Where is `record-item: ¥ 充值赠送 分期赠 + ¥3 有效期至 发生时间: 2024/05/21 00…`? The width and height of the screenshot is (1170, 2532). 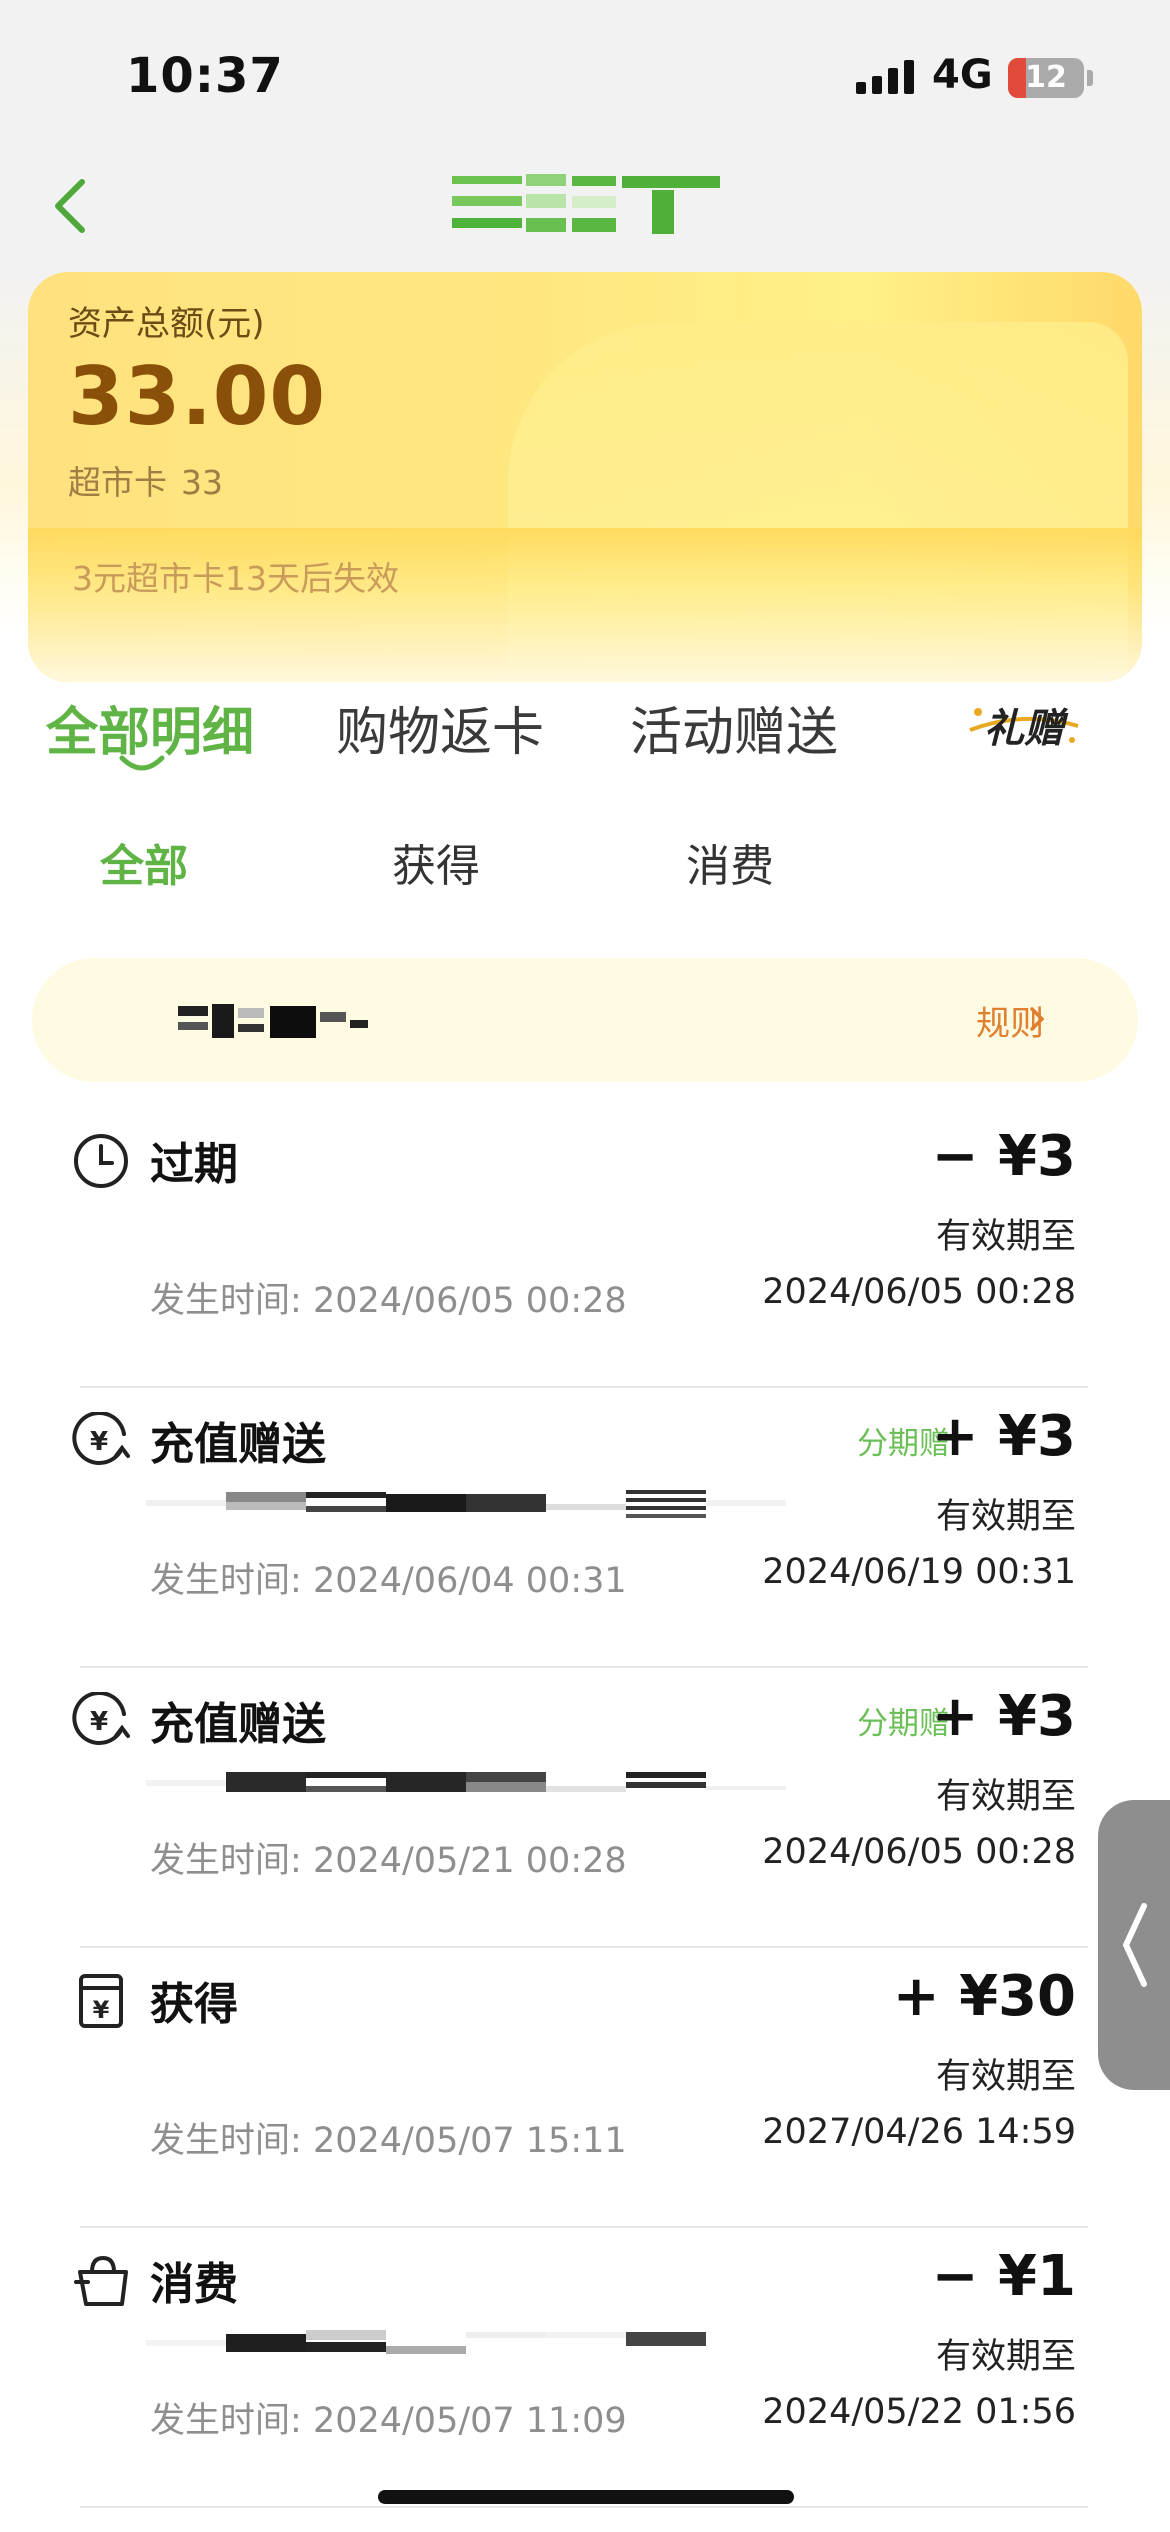
record-item: ¥ 充值赠送 分期赠 + ¥3 有效期至 发生时间: 2024/05/21 00… is located at coordinates (585, 1808).